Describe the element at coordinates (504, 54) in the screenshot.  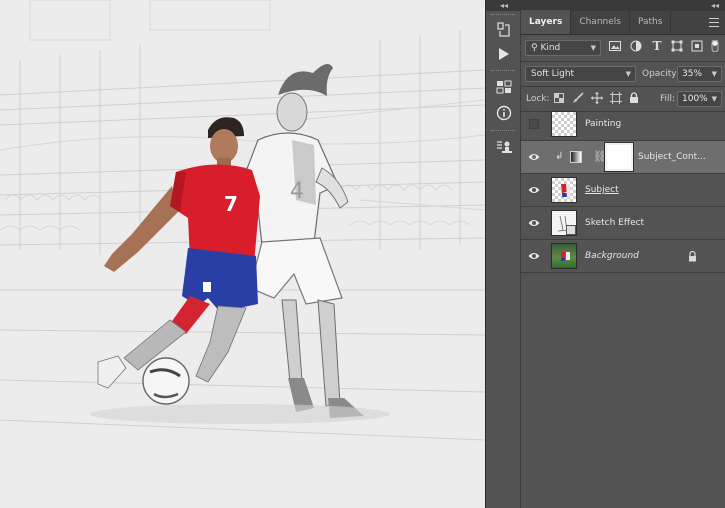
I see `actions-play-icon` at that location.